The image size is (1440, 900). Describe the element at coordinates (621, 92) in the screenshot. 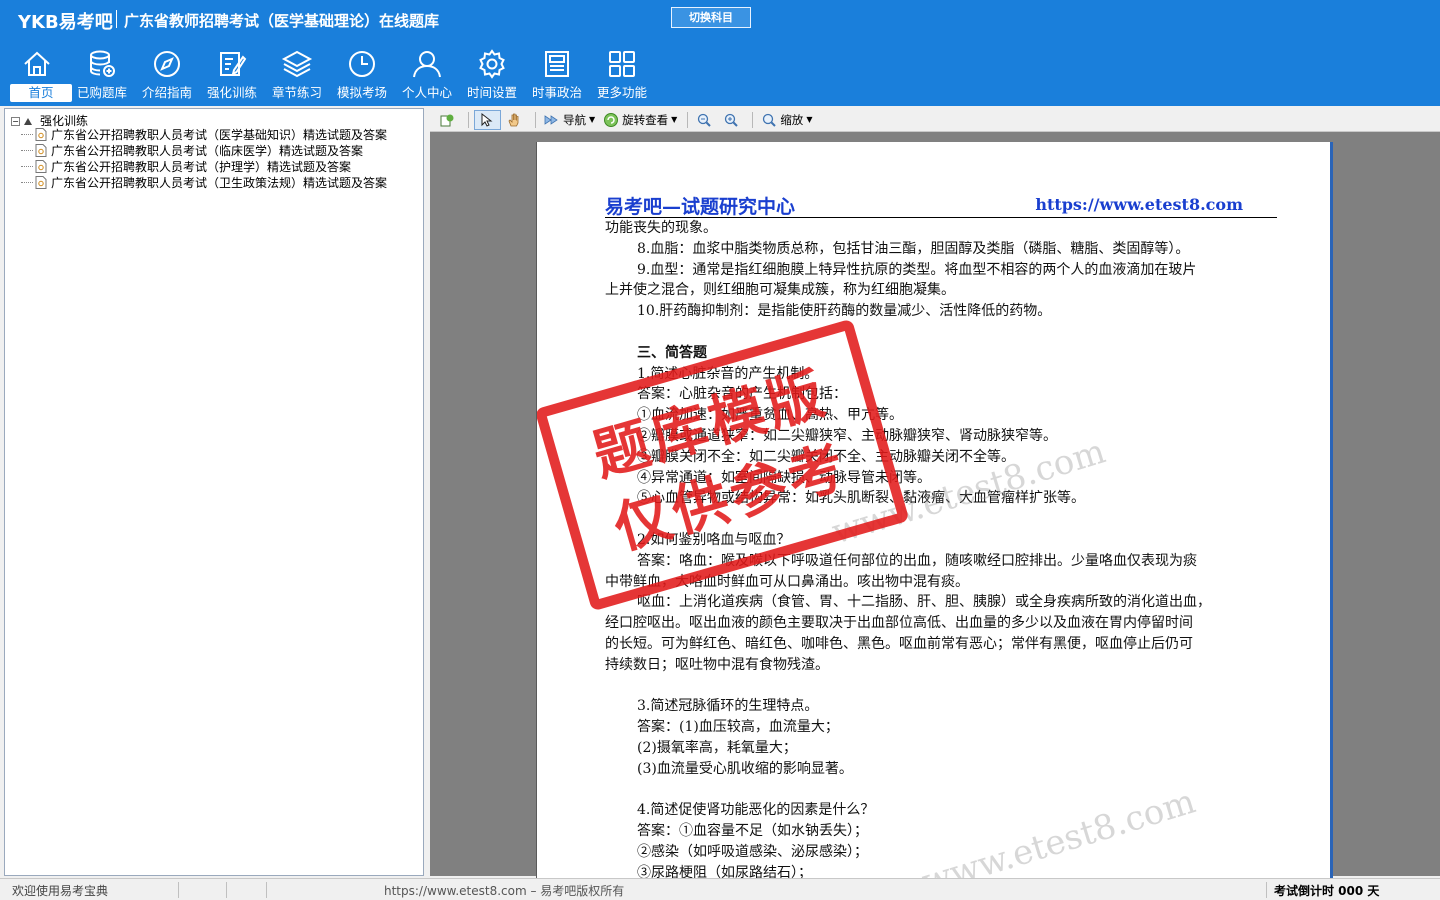

I see `nav-label: 更多功能` at that location.